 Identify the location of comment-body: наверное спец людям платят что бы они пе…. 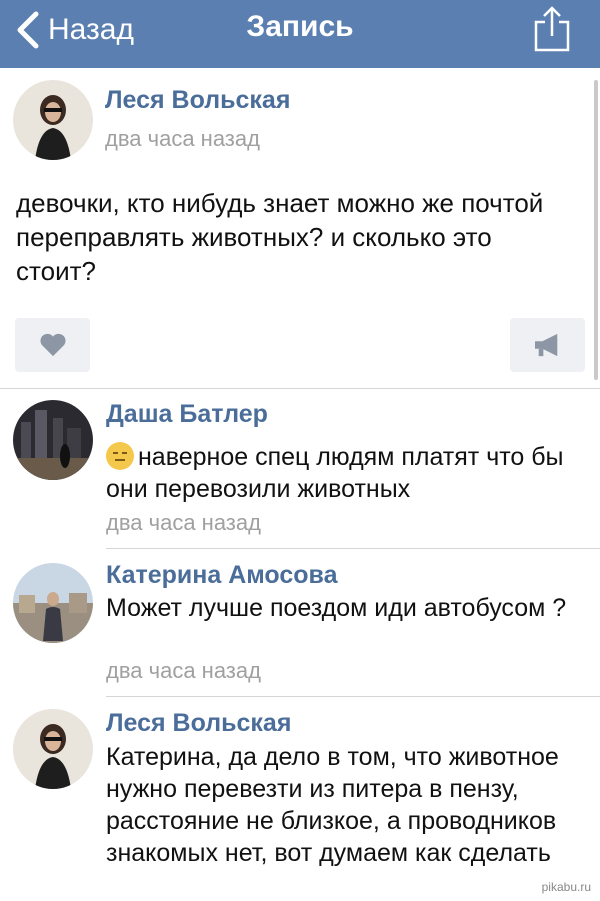
(335, 473).